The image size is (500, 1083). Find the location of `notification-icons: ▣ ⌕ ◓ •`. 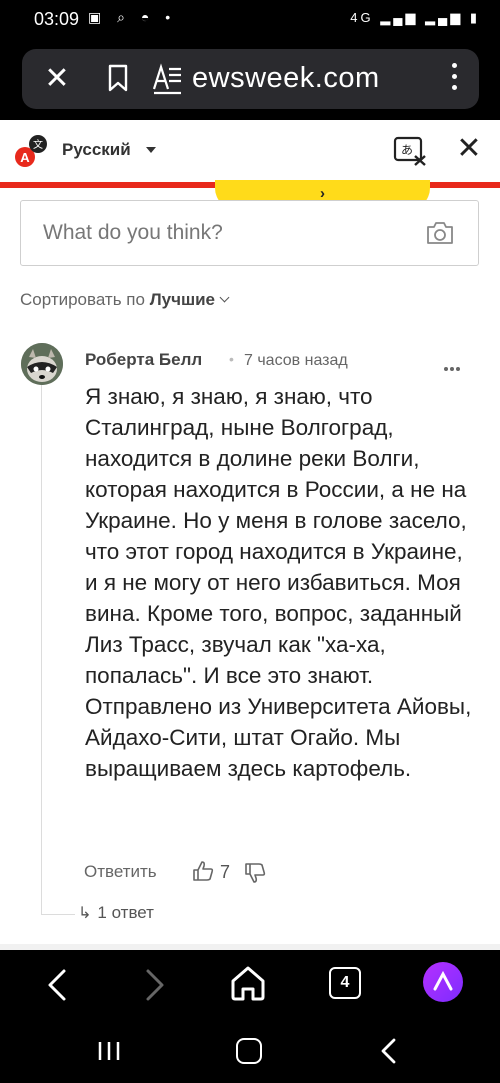

notification-icons: ▣ ⌕ ◓ • is located at coordinates (132, 17).